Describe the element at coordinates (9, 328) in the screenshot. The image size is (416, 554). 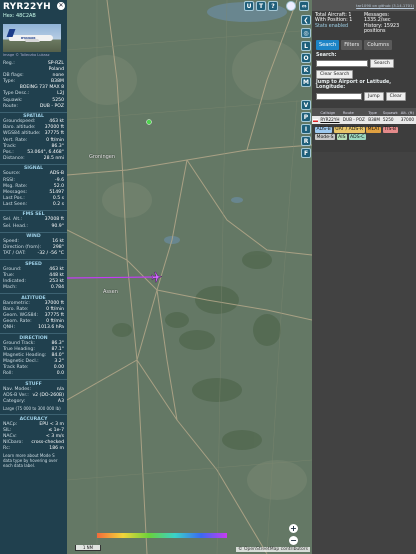
I see `altitude-label: QNH:` at that location.